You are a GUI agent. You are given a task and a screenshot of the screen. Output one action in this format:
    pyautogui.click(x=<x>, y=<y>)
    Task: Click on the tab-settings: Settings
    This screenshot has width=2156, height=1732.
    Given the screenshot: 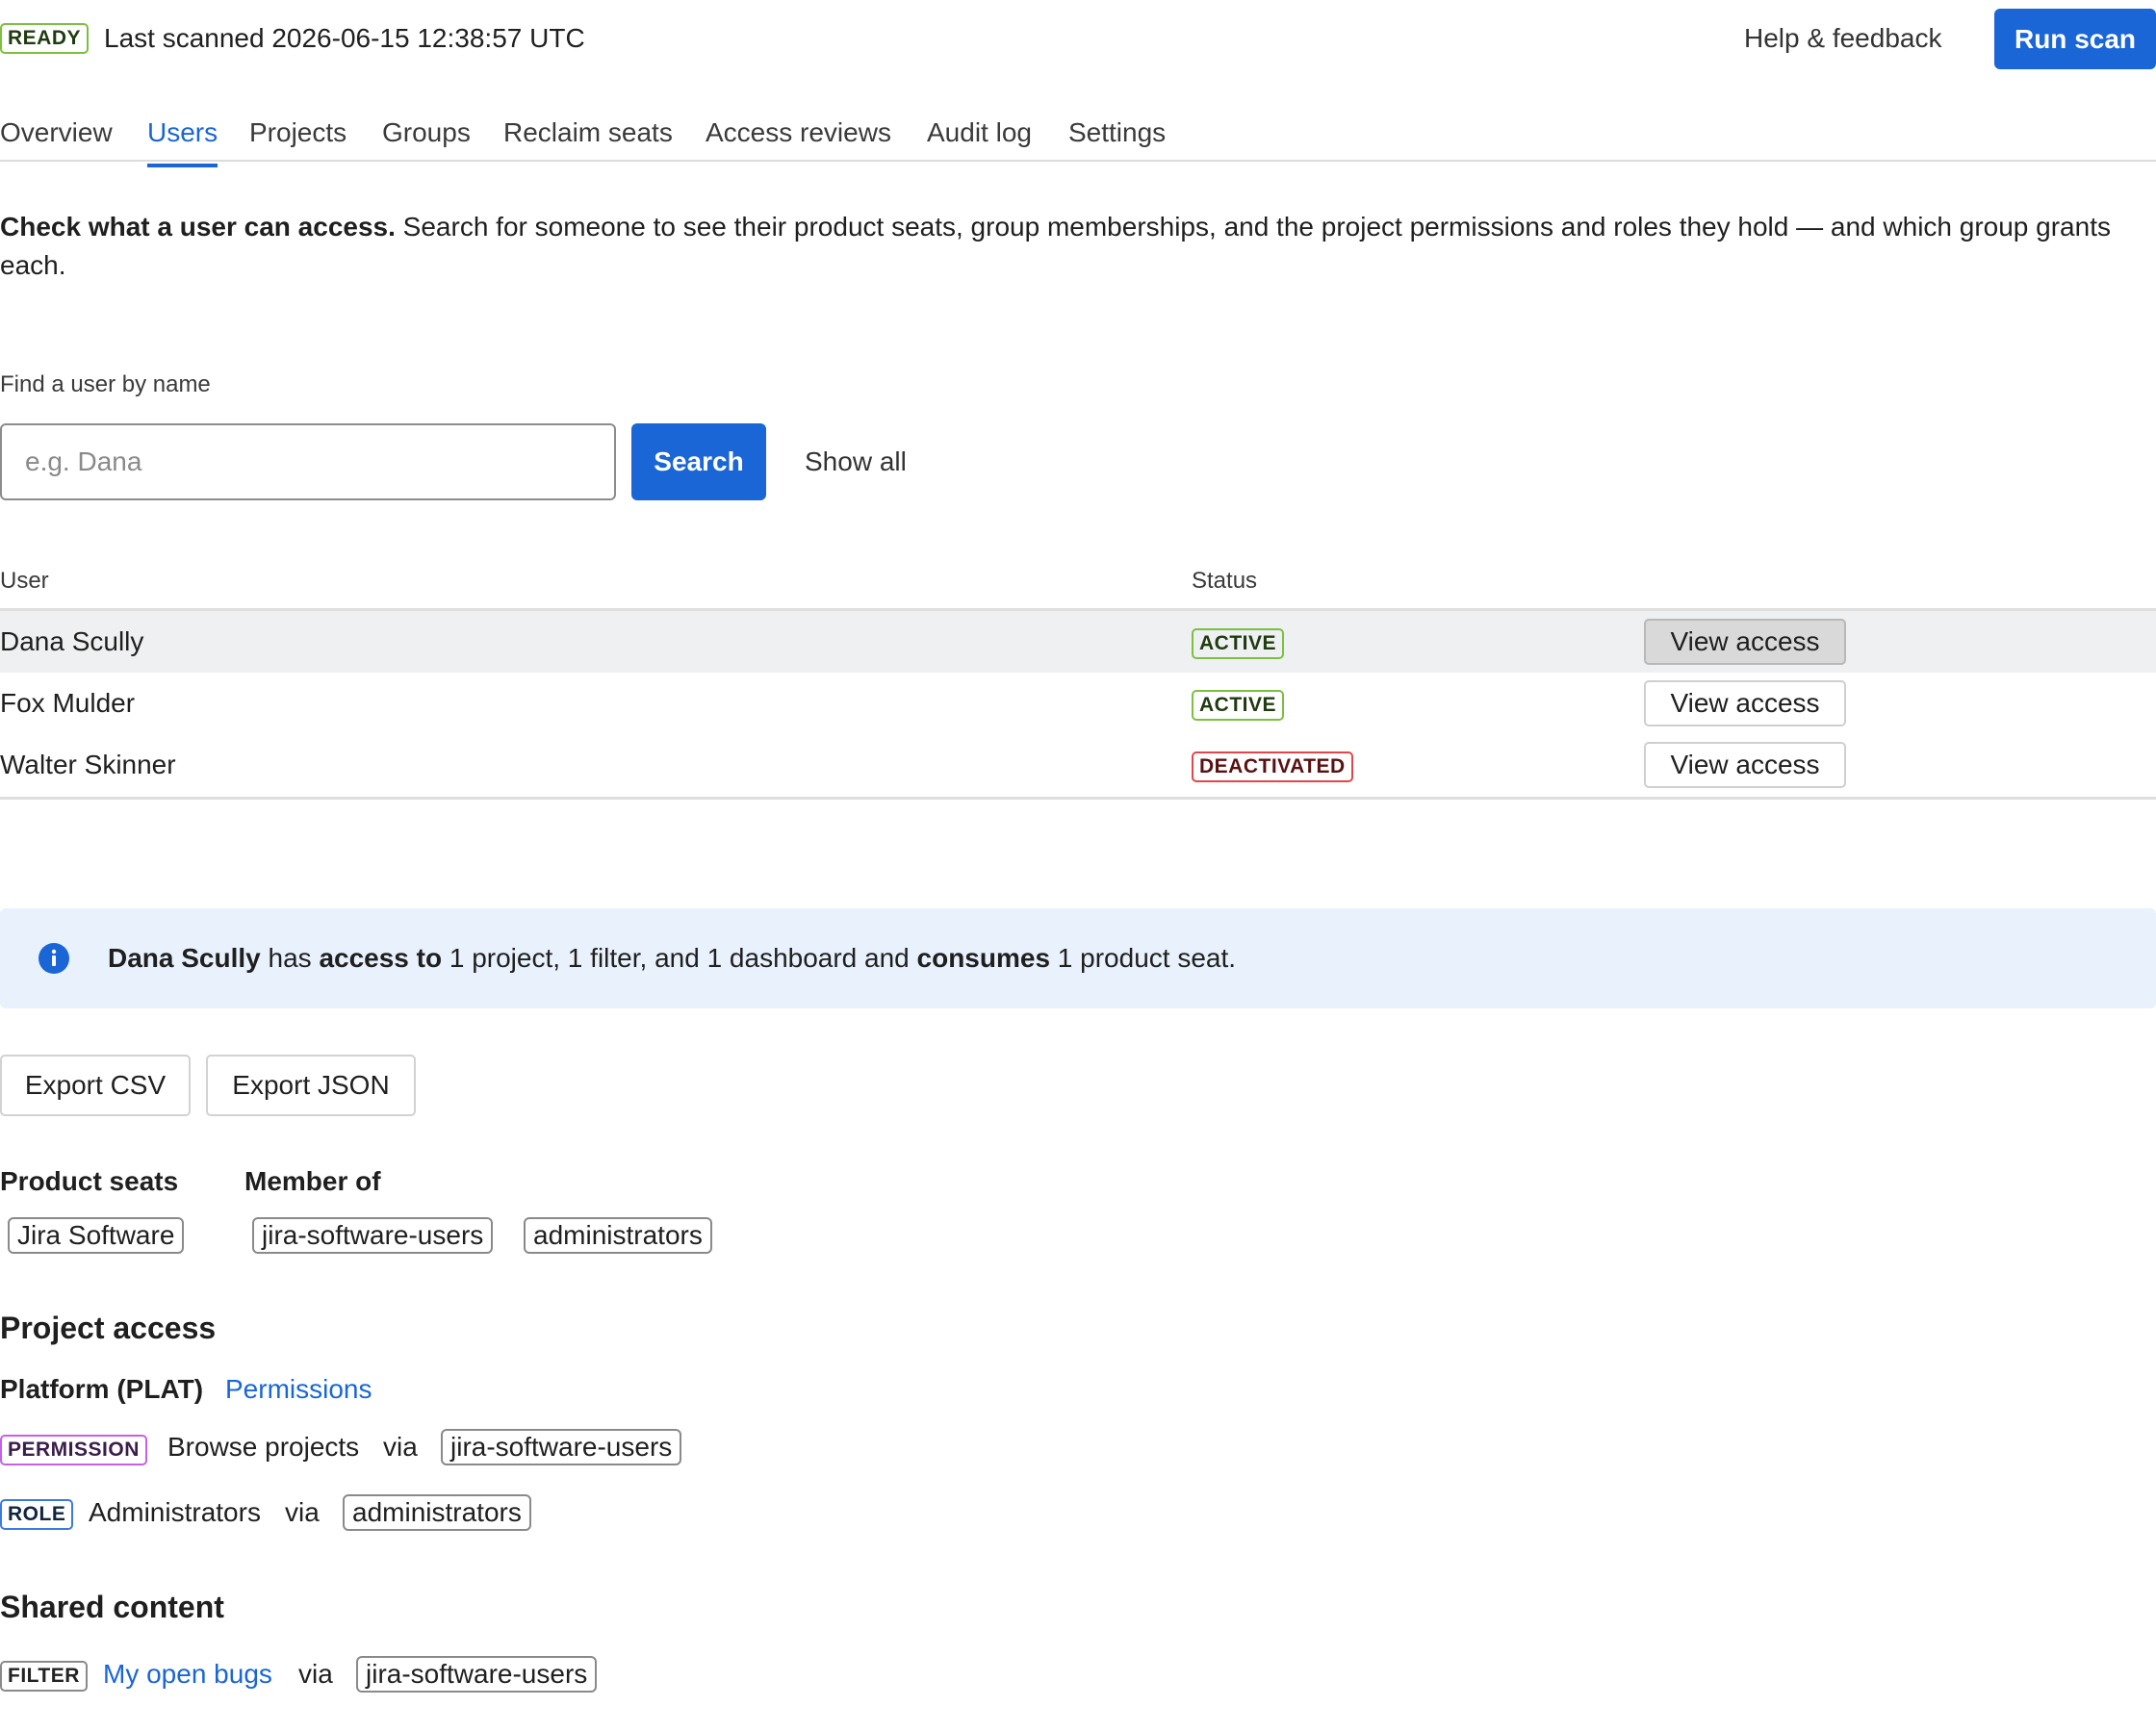 What is the action you would take?
    pyautogui.click(x=1117, y=132)
    